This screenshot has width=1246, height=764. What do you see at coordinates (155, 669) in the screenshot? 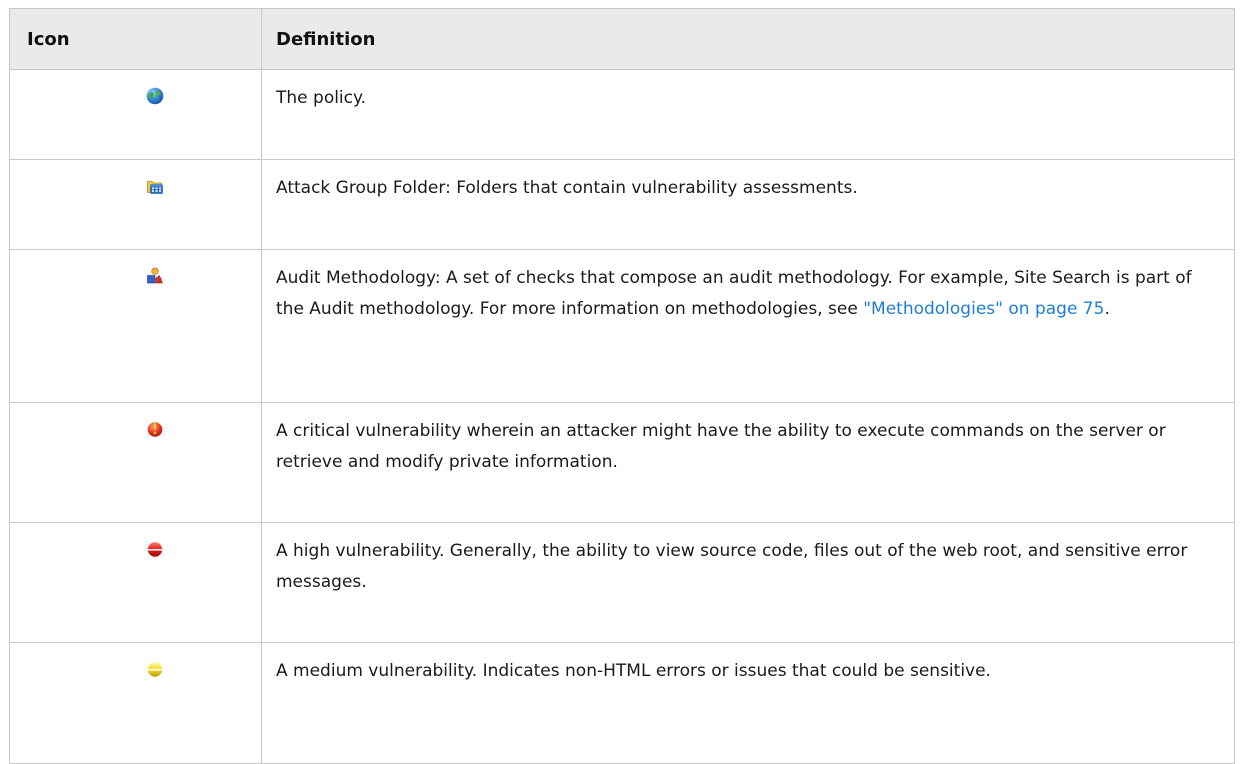
I see `medium-vulnerability-icon` at bounding box center [155, 669].